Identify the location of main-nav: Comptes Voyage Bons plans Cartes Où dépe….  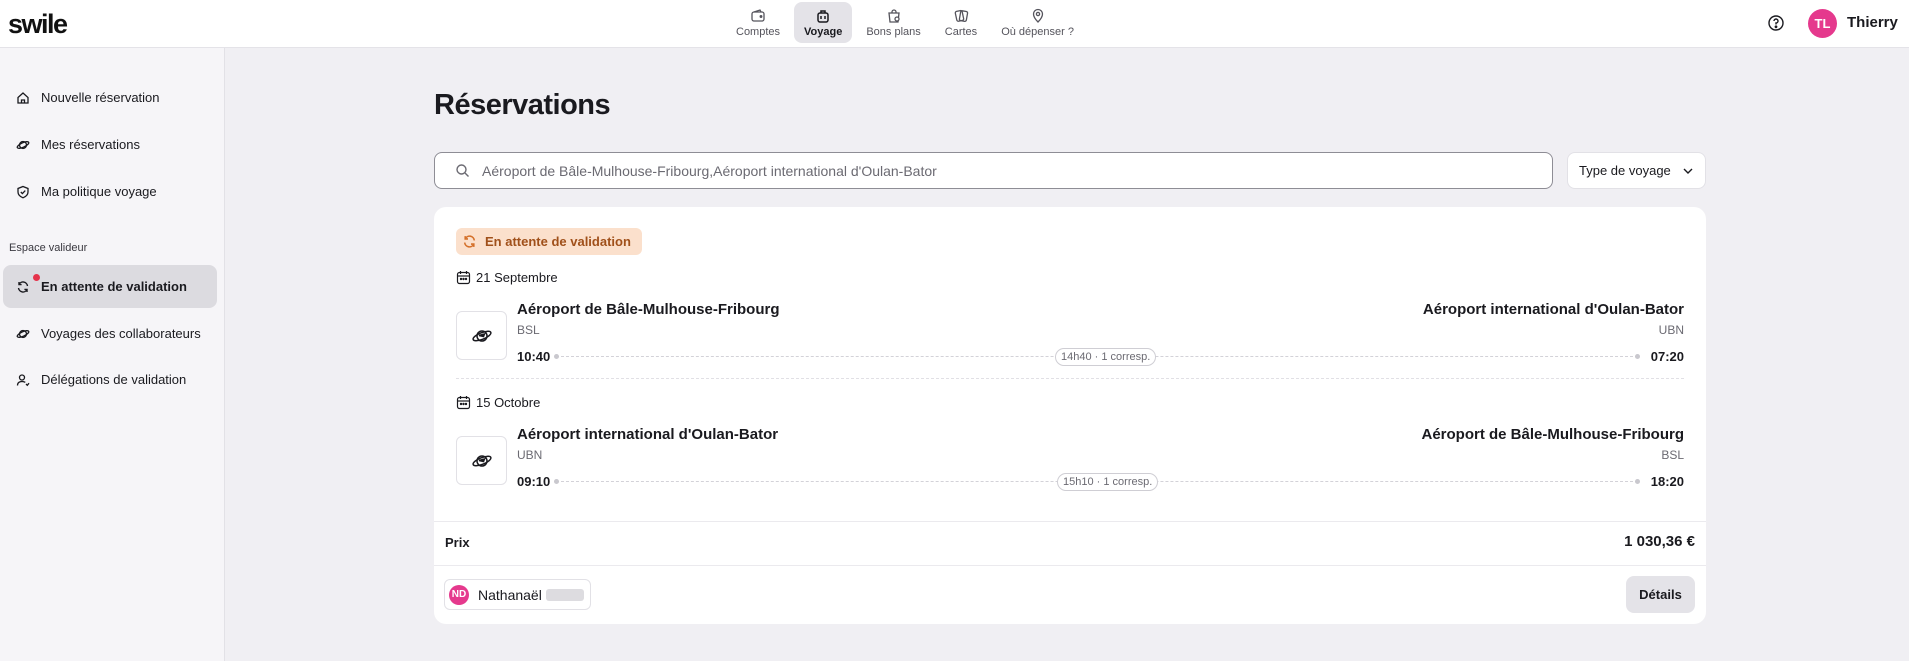
(905, 23).